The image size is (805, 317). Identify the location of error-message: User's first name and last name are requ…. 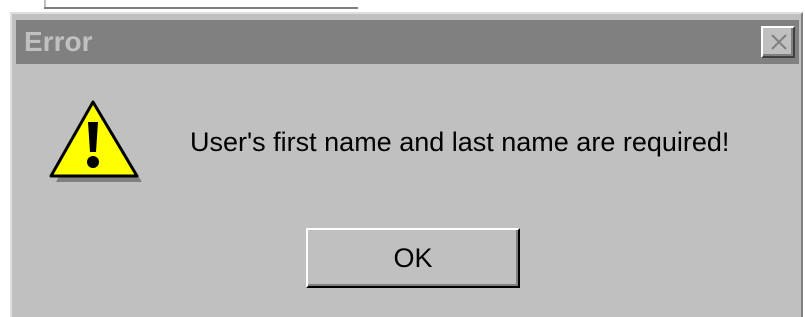
(460, 142).